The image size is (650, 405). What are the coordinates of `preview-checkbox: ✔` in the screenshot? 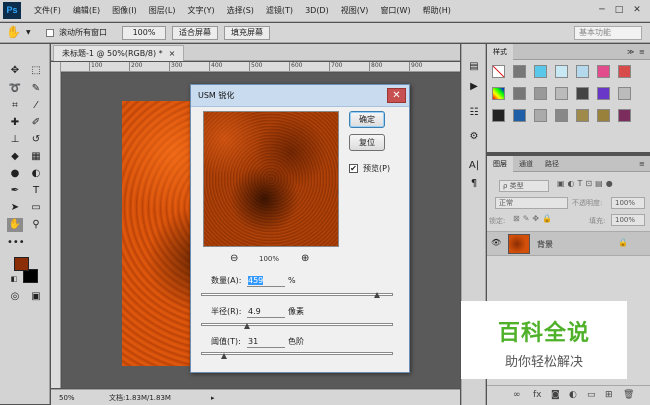 It's located at (353, 168).